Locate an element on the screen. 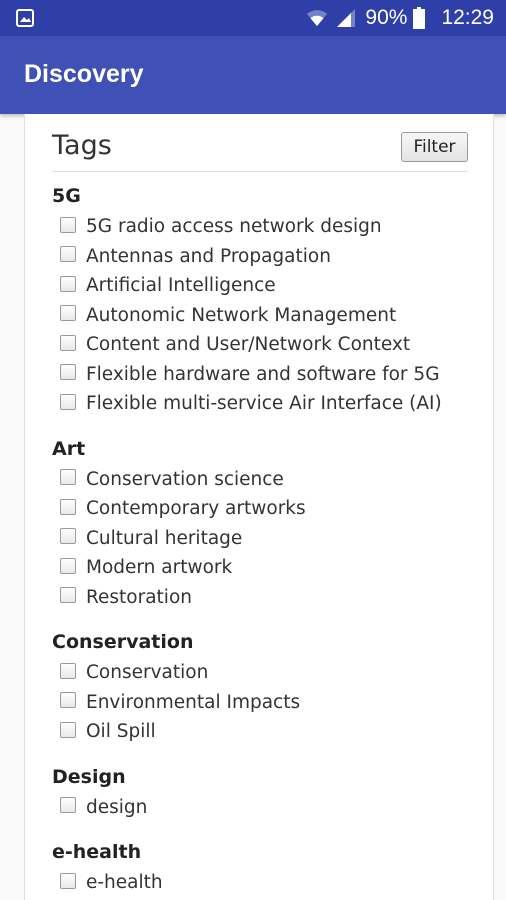 This screenshot has height=900, width=506. tag-group-title: Art is located at coordinates (69, 448).